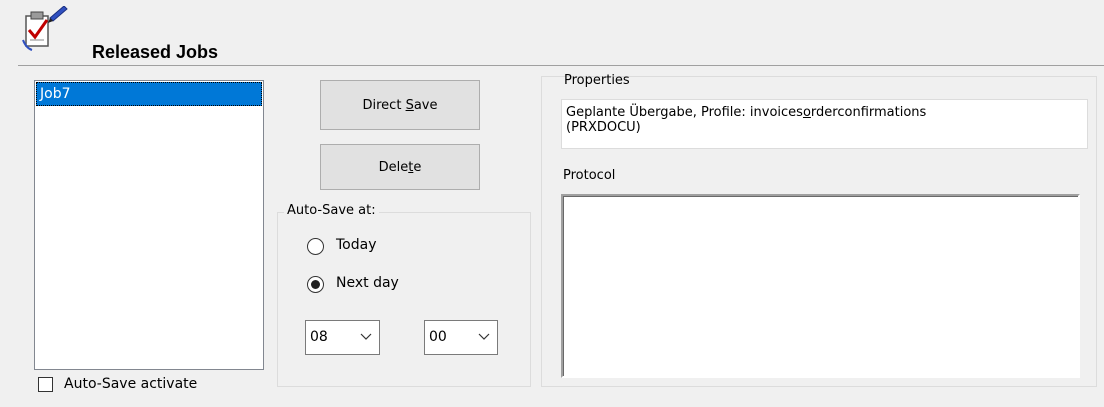 Image resolution: width=1104 pixels, height=407 pixels. What do you see at coordinates (367, 283) in the screenshot?
I see `next-day-radio-label: Next day` at bounding box center [367, 283].